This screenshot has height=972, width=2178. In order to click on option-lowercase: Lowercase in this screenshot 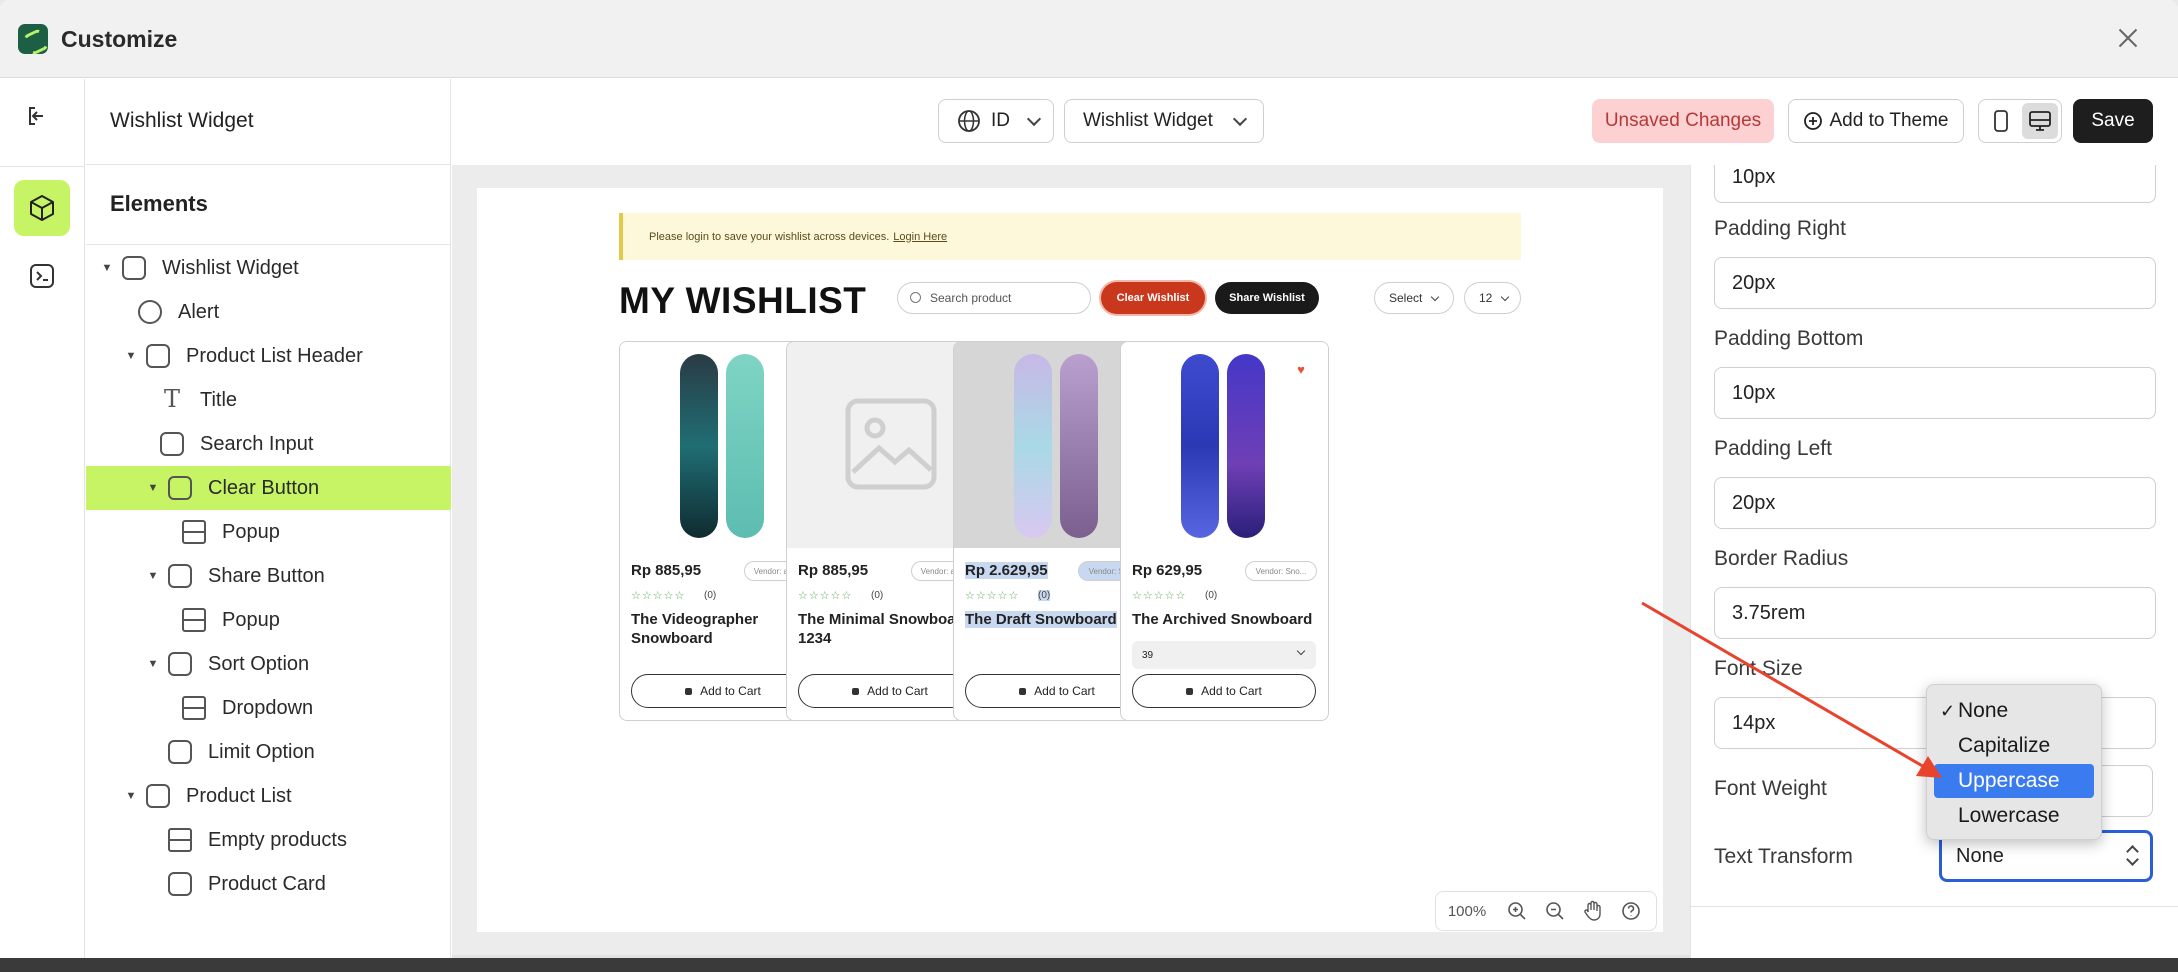, I will do `click(2014, 816)`.